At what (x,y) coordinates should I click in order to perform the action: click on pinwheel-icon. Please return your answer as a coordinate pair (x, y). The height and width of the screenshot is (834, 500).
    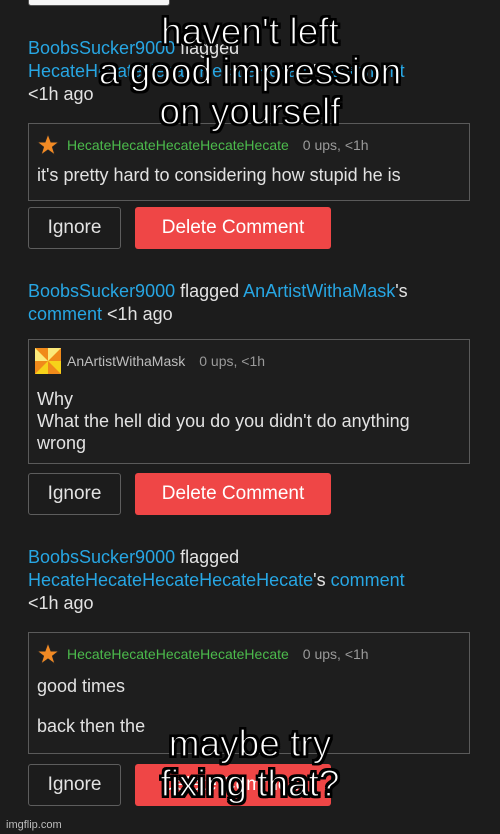
    Looking at the image, I should click on (48, 361).